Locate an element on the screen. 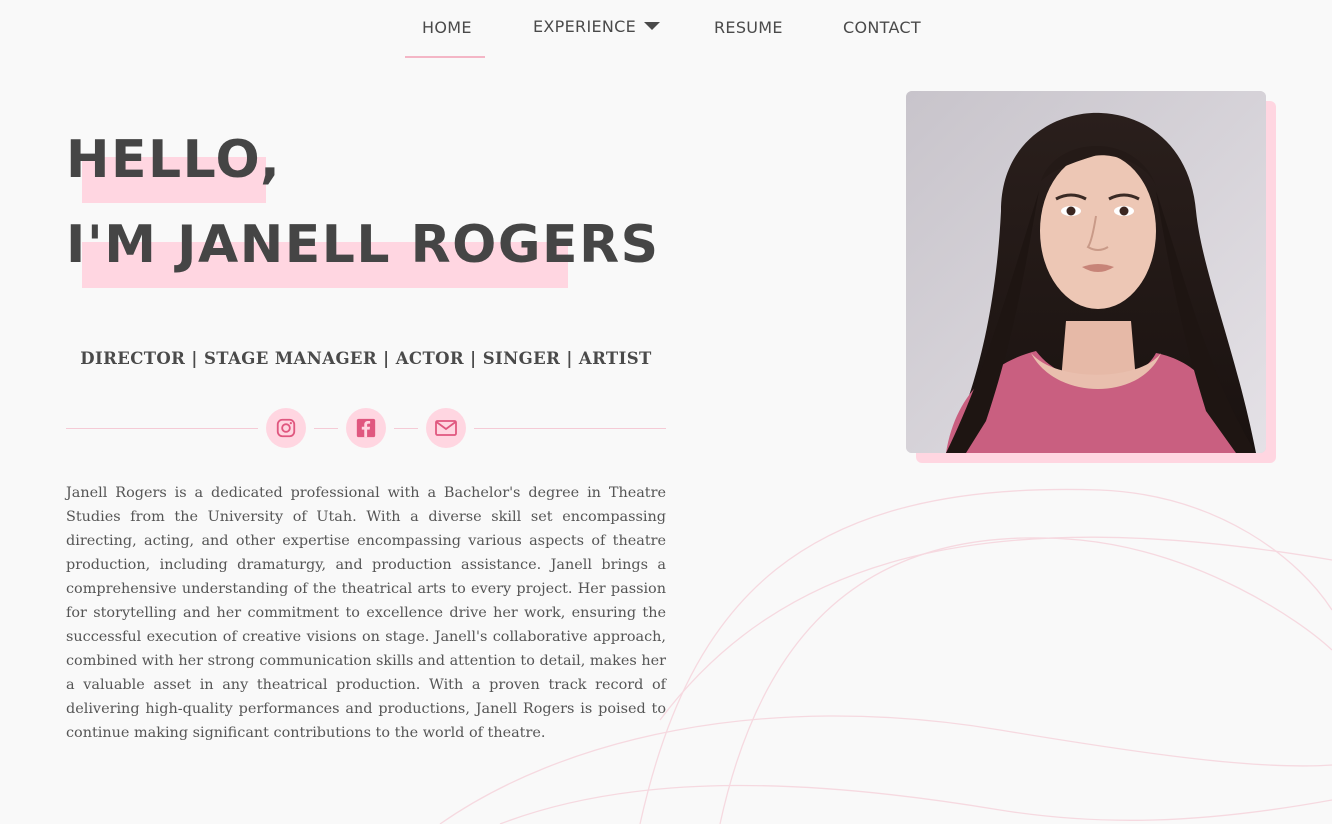 The image size is (1332, 824). name-heading: I'M JANELL ROGERS is located at coordinates (363, 245).